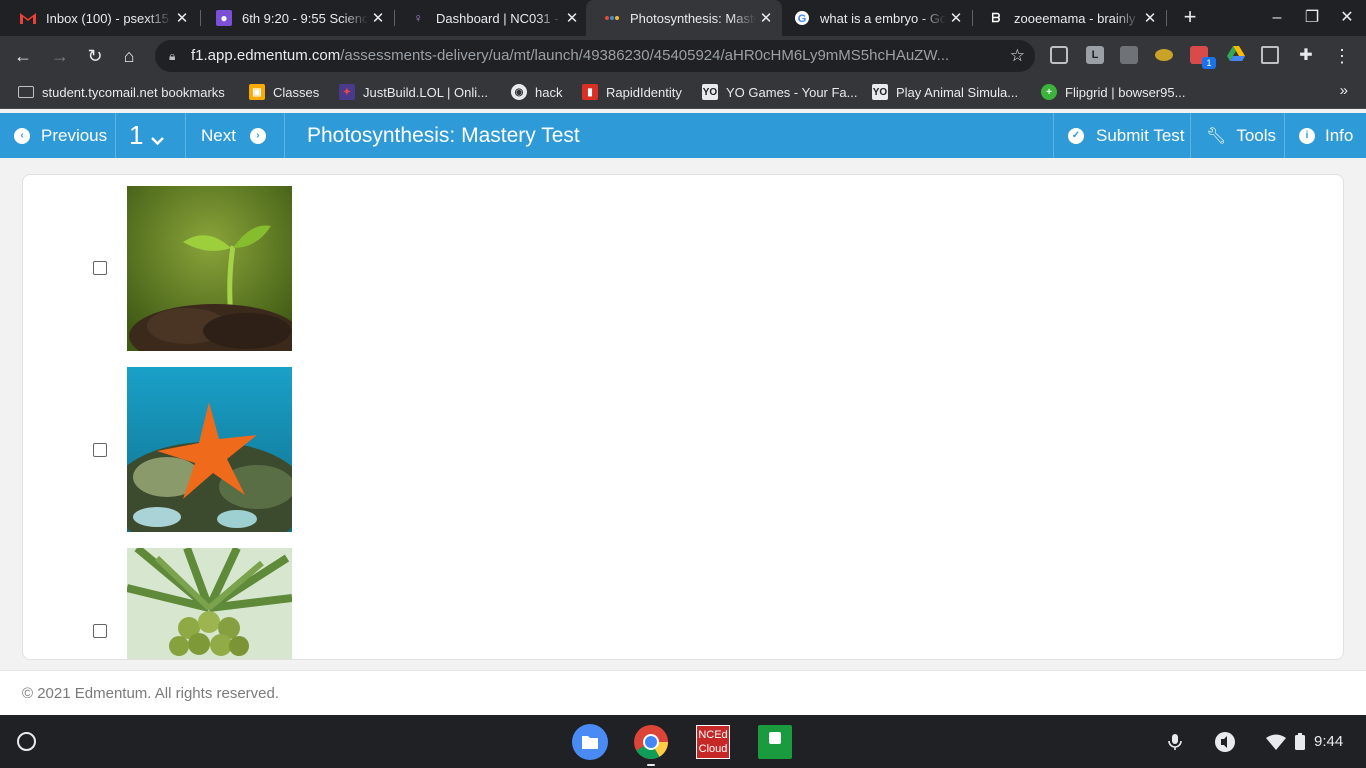 This screenshot has height=768, width=1366. Describe the element at coordinates (1277, 18) in the screenshot. I see `minimize-icon: –` at that location.